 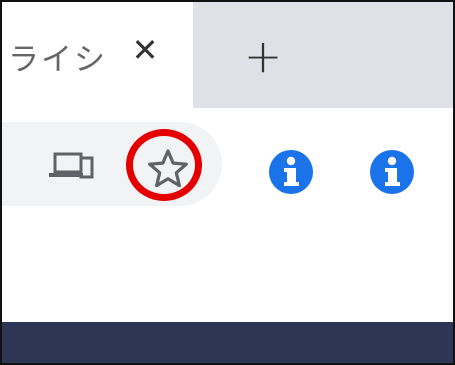 What do you see at coordinates (71, 166) in the screenshot?
I see `devices-icon` at bounding box center [71, 166].